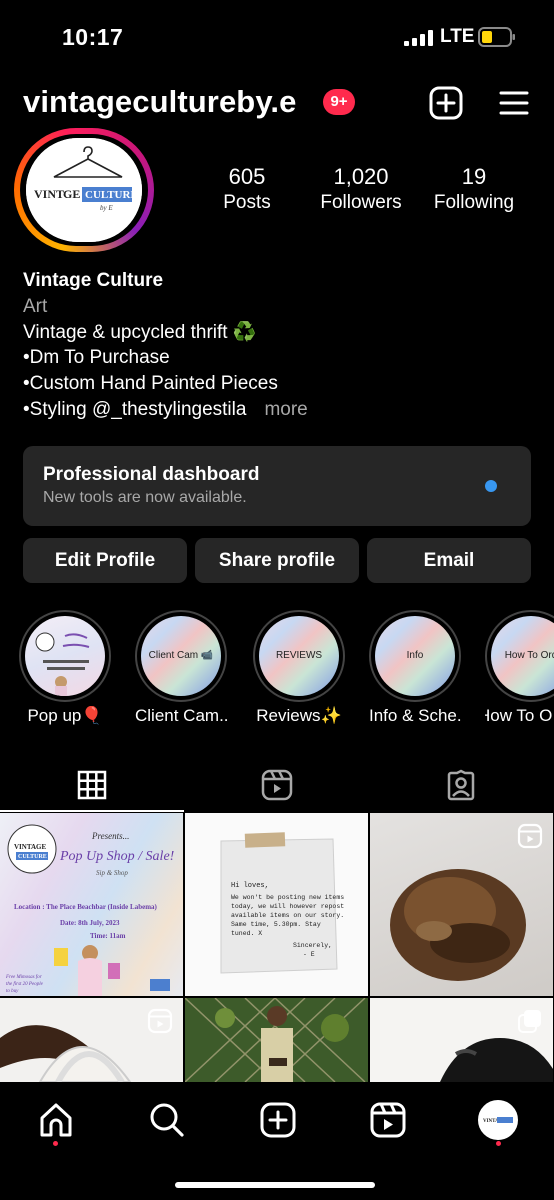 The height and width of the screenshot is (1200, 554). What do you see at coordinates (117, 856) in the screenshot?
I see `flyer-title: Pop Up Shop / Sale!` at bounding box center [117, 856].